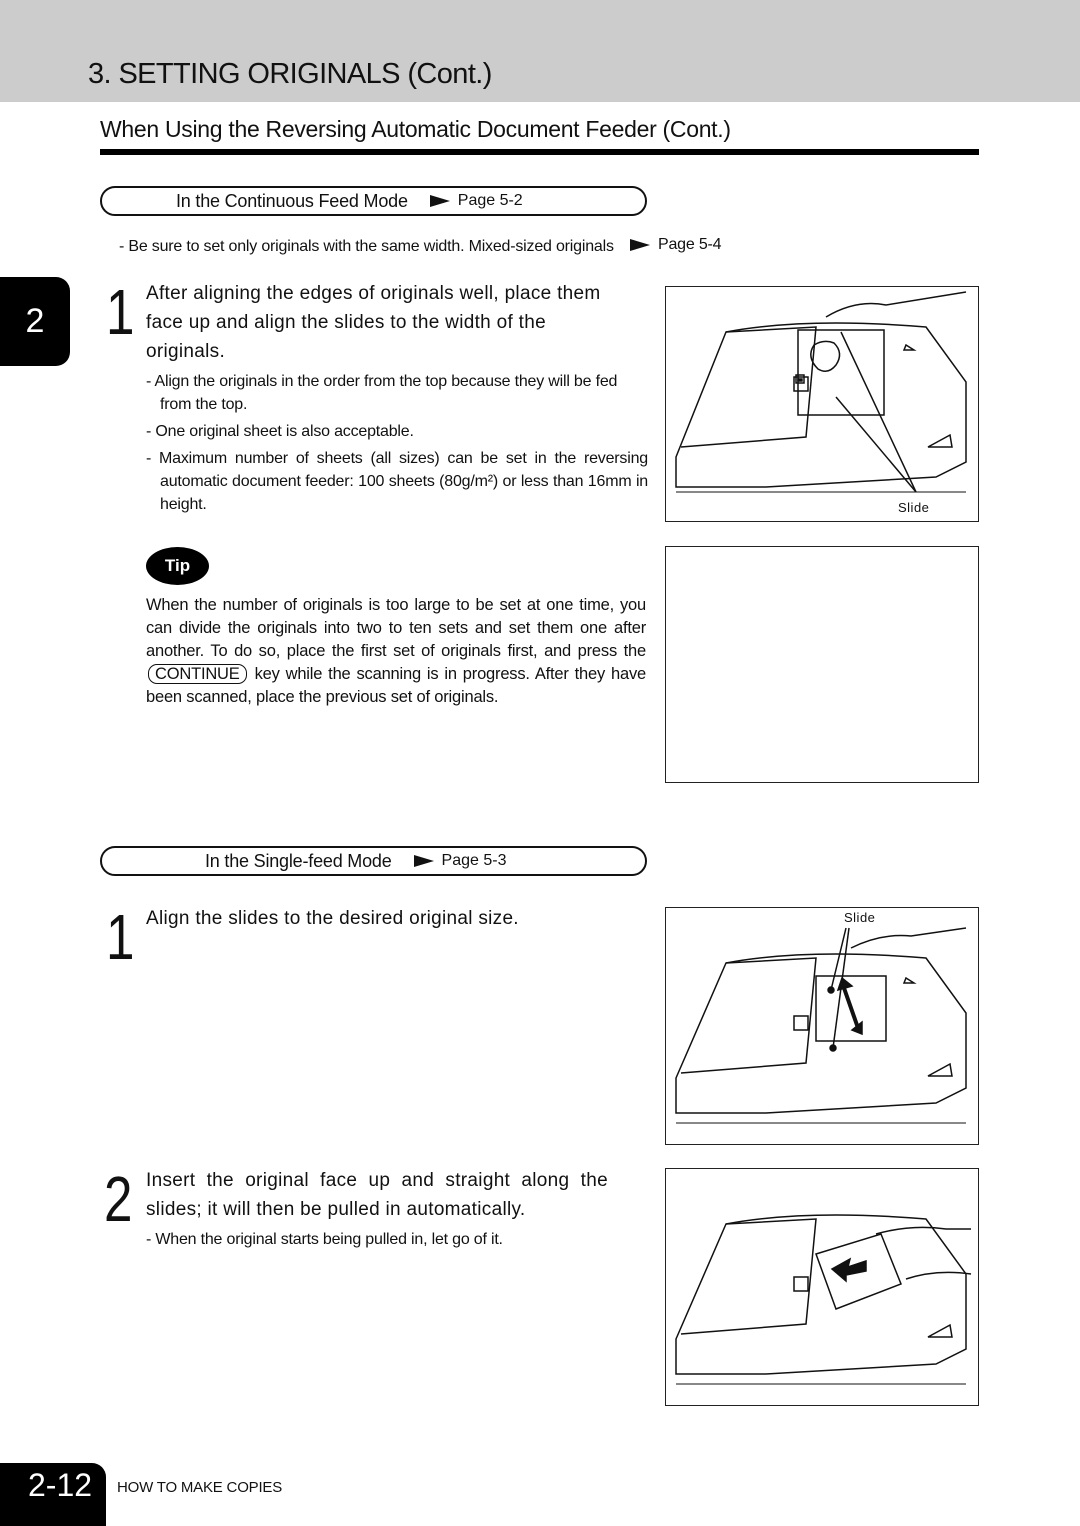 Image resolution: width=1080 pixels, height=1526 pixels. What do you see at coordinates (290, 74) in the screenshot?
I see `chapter-title: 3. SETTING ORIGINALS (Cont.)` at bounding box center [290, 74].